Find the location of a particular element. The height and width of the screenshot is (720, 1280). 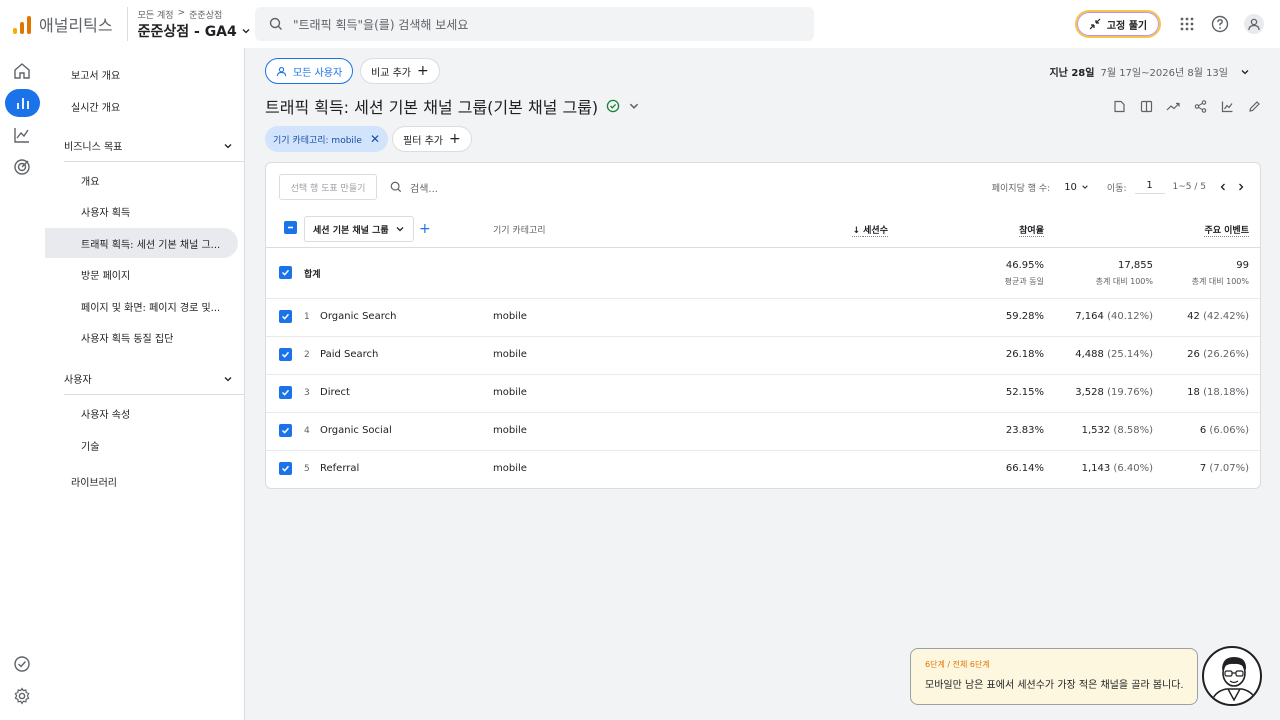

col-key-events: 주요 이벤트 is located at coordinates (1226, 229).